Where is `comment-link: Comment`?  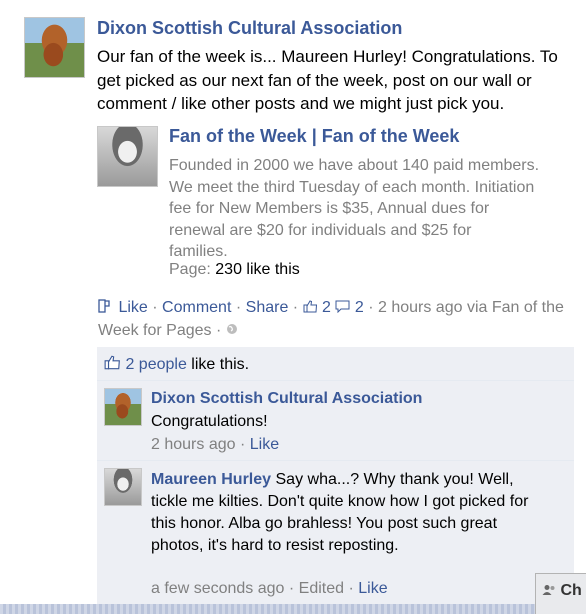 comment-link: Comment is located at coordinates (196, 307).